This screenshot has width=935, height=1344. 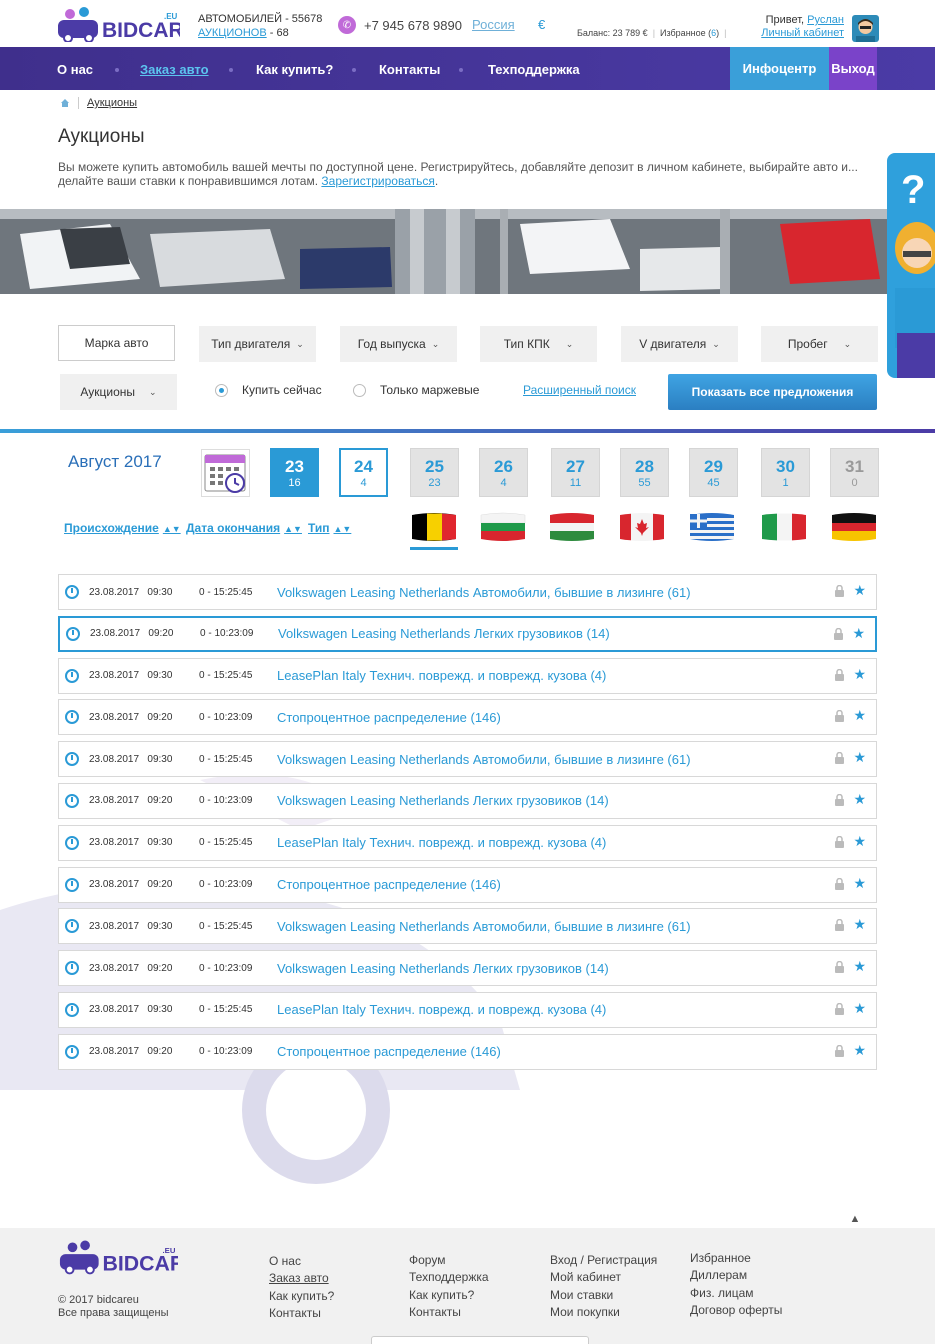 I want to click on favorites-link: Избранное (6), so click(x=689, y=33).